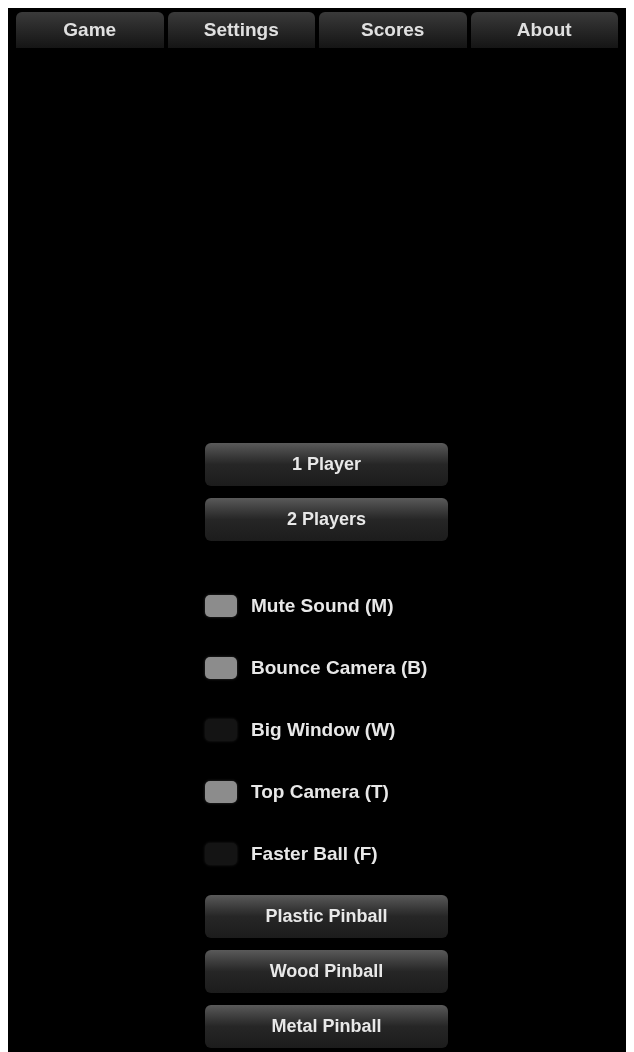 This screenshot has height=1052, width=634. What do you see at coordinates (90, 30) in the screenshot?
I see `tab: Game` at bounding box center [90, 30].